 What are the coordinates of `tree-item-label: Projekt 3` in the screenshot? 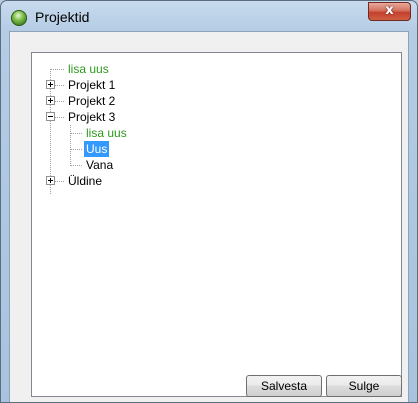 It's located at (91, 117).